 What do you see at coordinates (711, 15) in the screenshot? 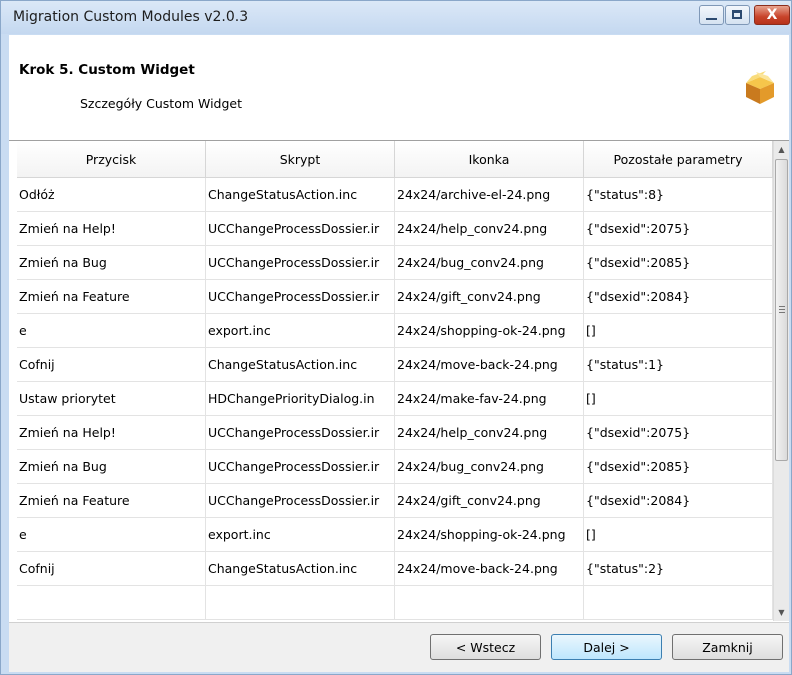
I see `minimize-button` at bounding box center [711, 15].